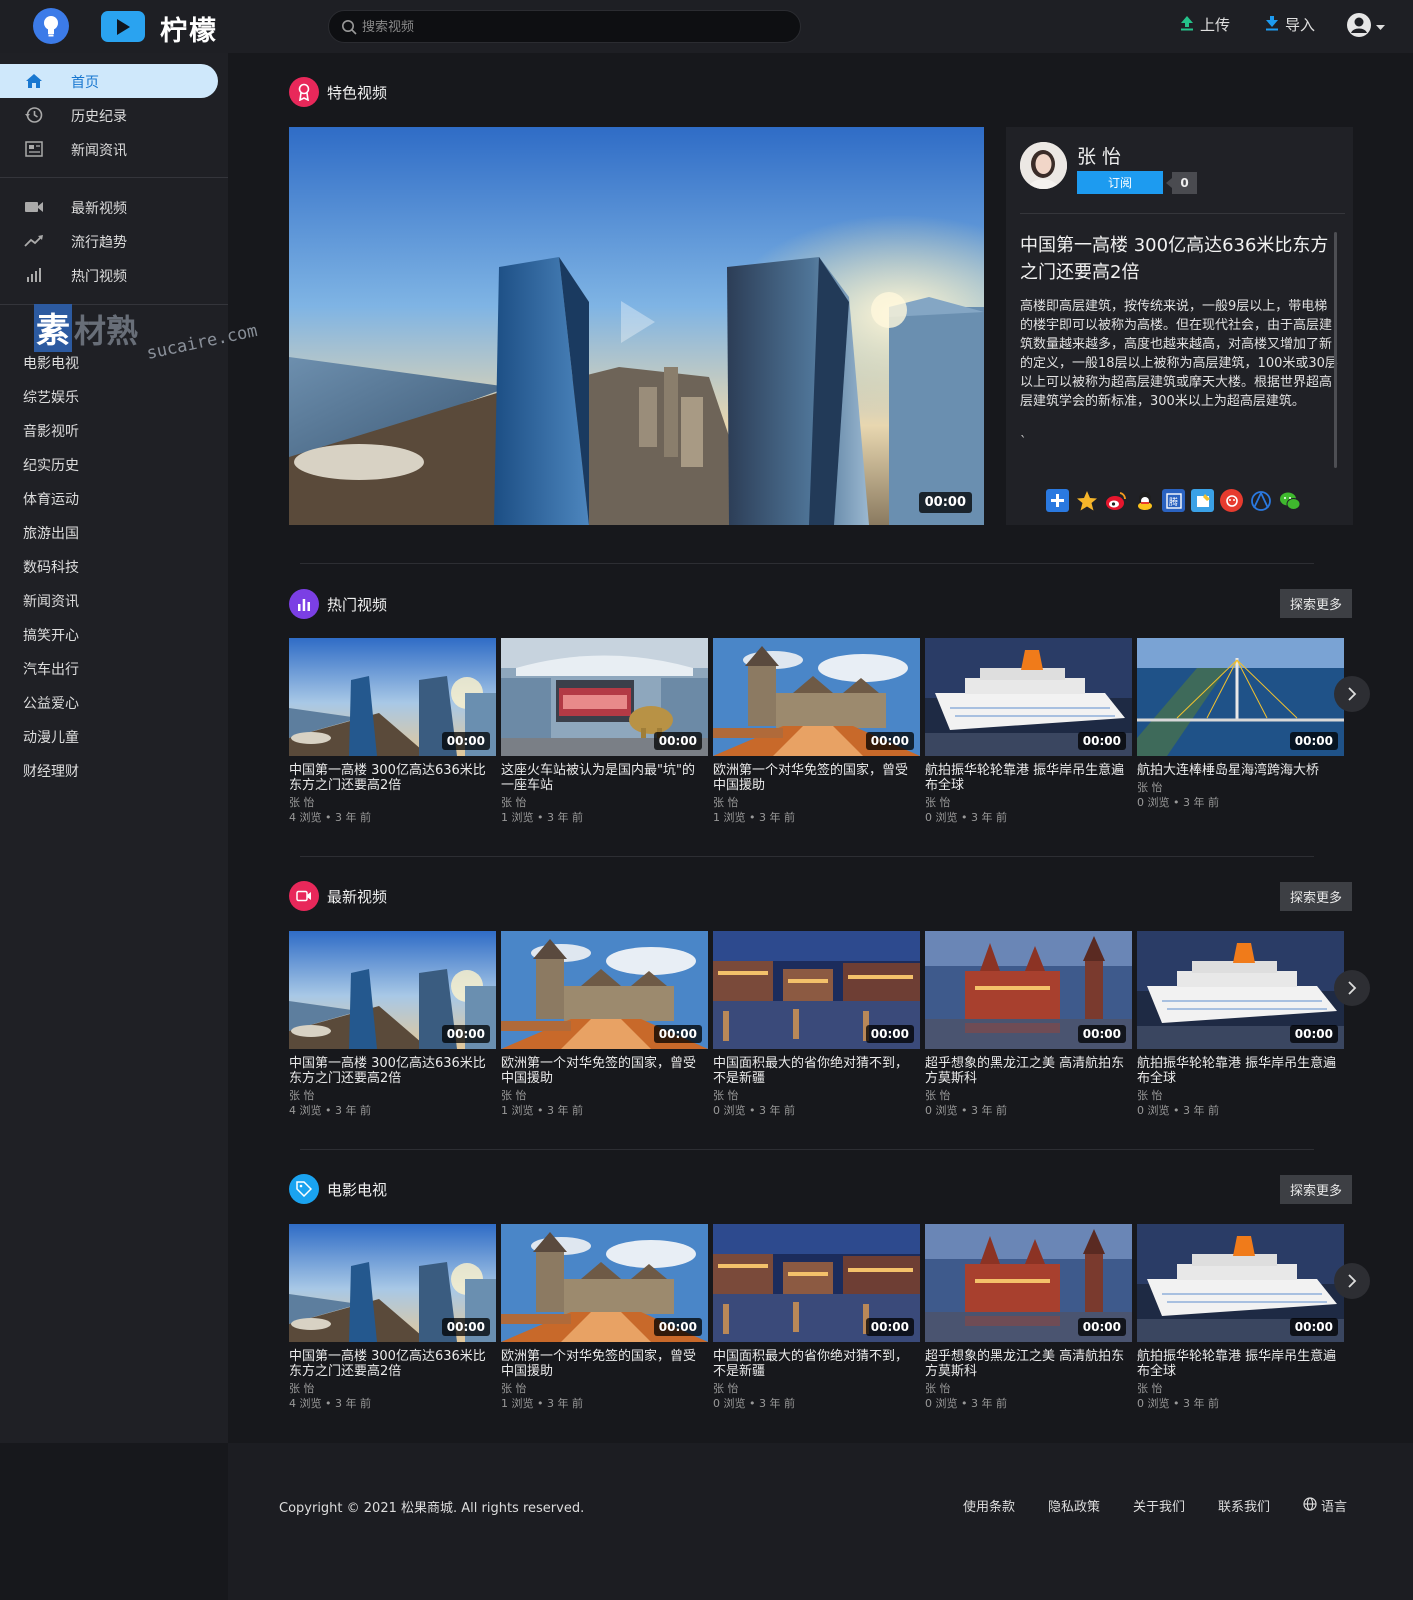 Image resolution: width=1413 pixels, height=1600 pixels. Describe the element at coordinates (1115, 500) in the screenshot. I see `weibo-icon` at that location.